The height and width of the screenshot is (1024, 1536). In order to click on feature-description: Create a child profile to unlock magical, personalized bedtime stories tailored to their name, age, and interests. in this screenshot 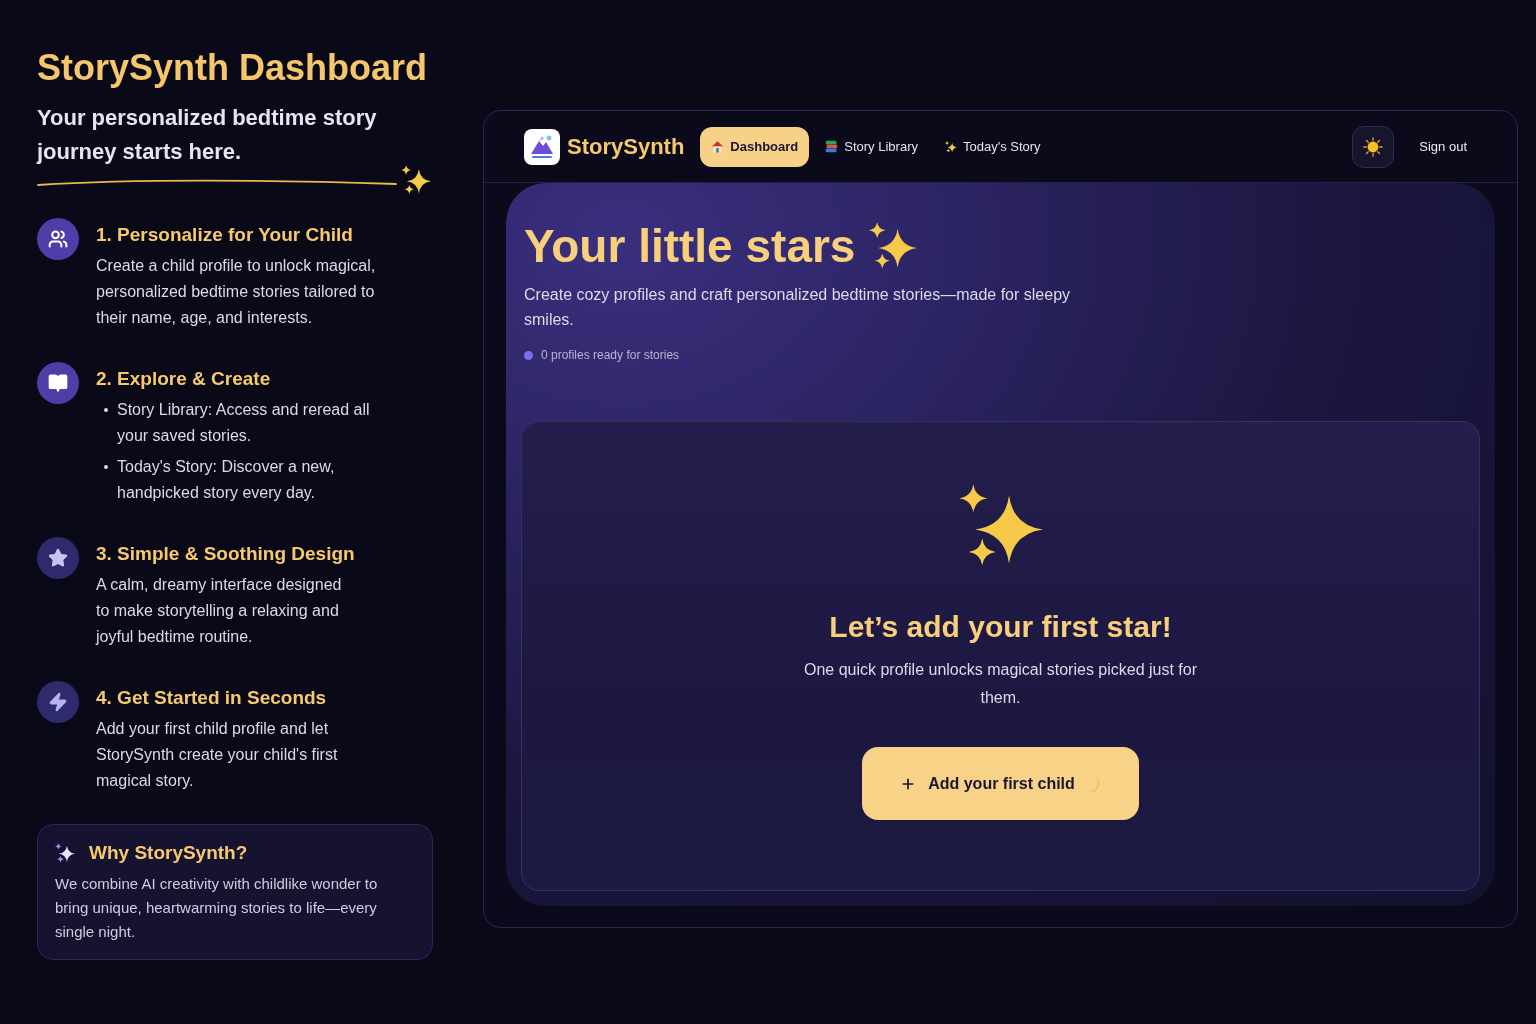, I will do `click(236, 292)`.